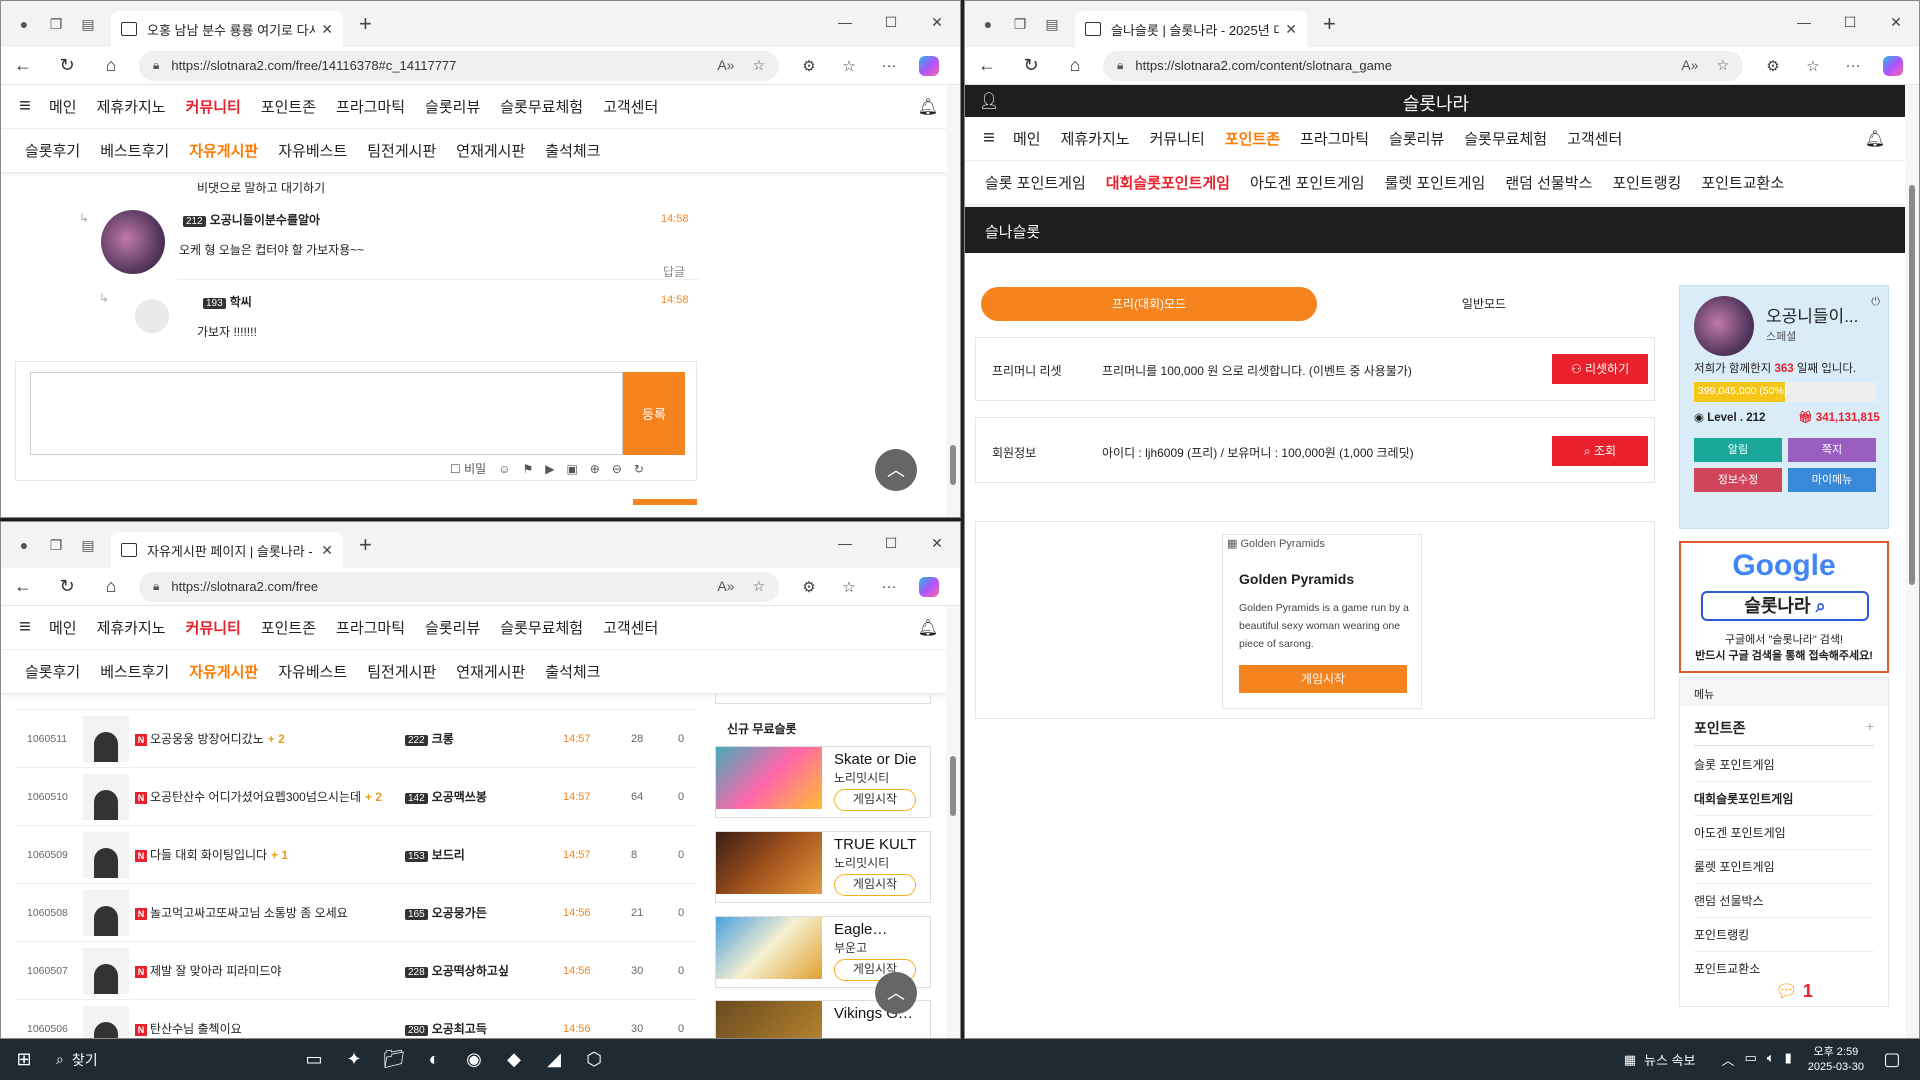  I want to click on back-icon: ←, so click(23, 65).